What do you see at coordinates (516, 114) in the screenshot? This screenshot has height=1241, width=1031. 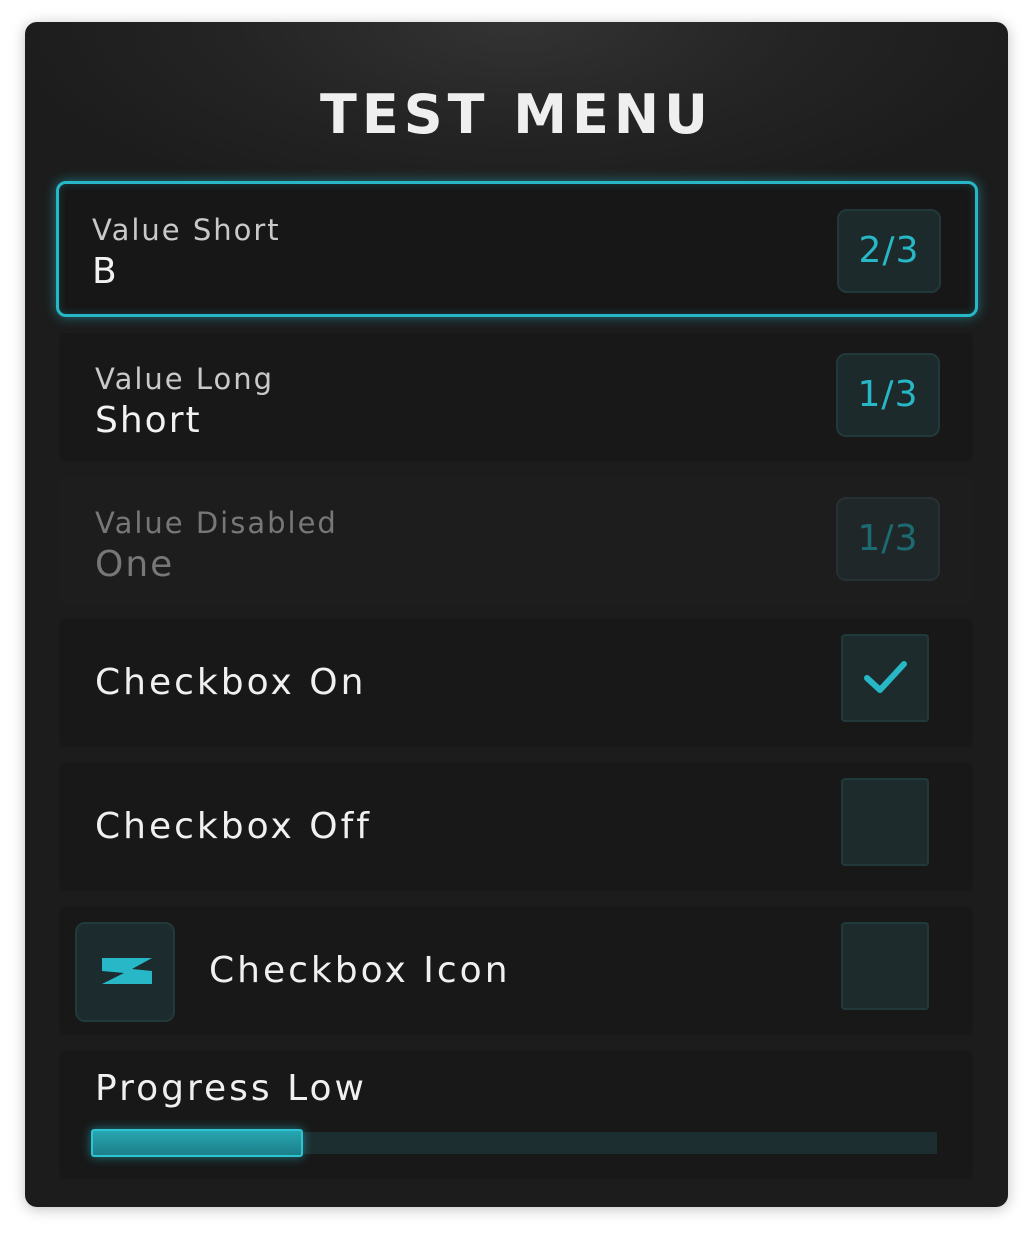 I see `menu-title: TEST MENU` at bounding box center [516, 114].